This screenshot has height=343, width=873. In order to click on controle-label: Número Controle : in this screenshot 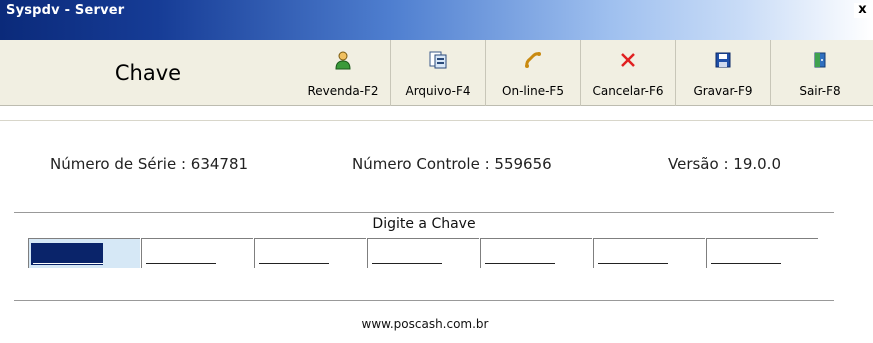, I will do `click(421, 164)`.